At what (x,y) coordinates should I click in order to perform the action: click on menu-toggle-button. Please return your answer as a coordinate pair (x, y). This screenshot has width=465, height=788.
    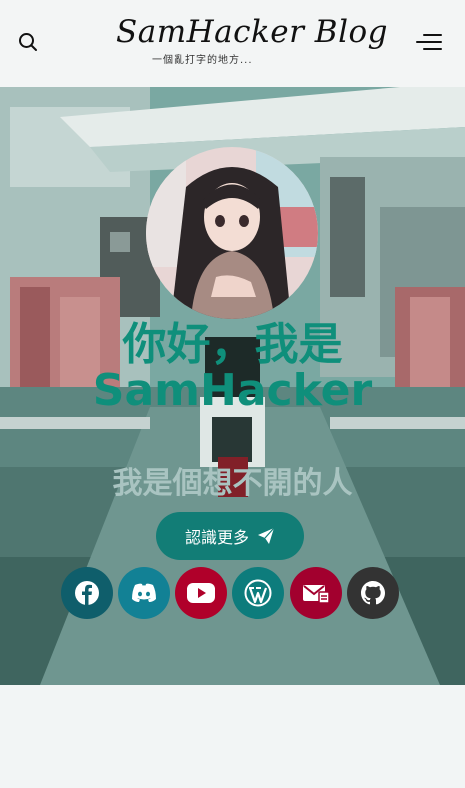
    Looking at the image, I should click on (429, 42).